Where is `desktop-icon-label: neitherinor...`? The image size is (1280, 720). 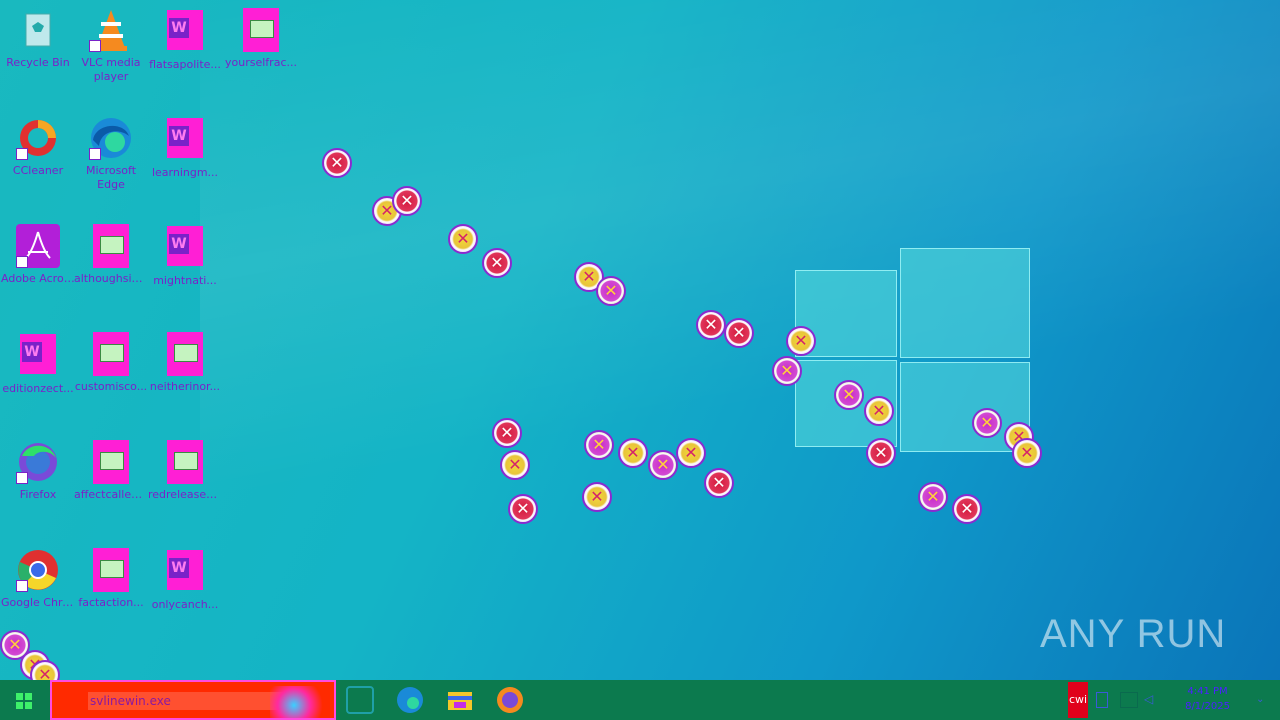
desktop-icon-label: neitherinor... is located at coordinates (185, 386).